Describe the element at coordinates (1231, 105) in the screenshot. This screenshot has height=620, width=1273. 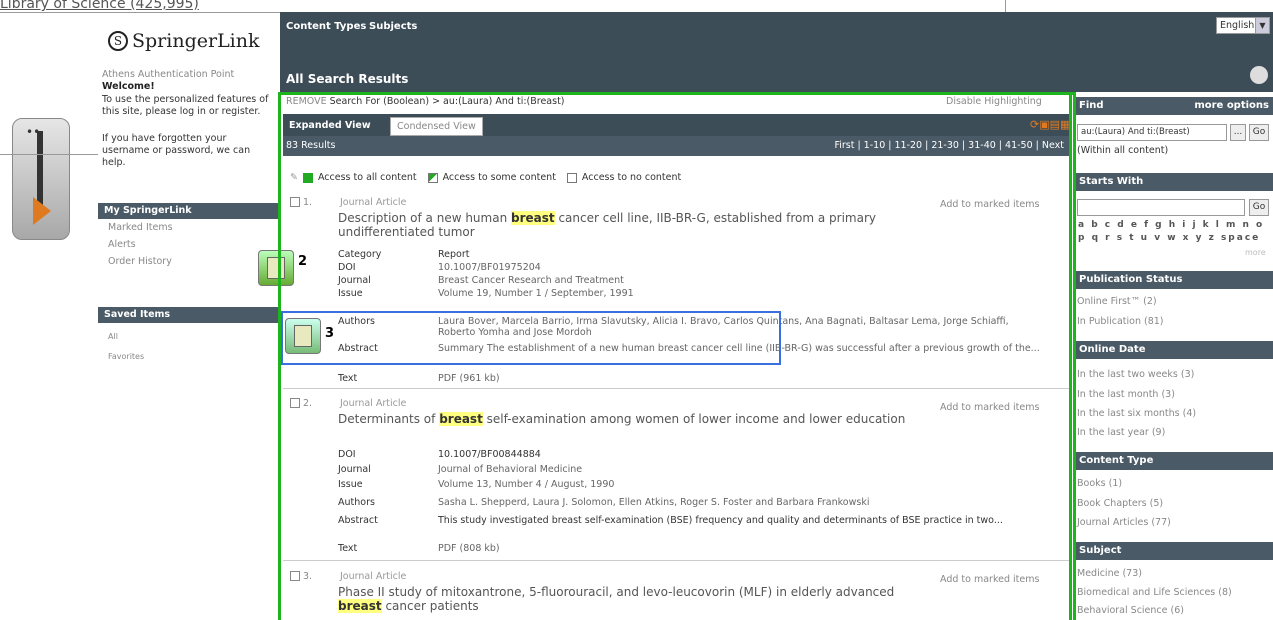
I see `more-options-link: more options` at that location.